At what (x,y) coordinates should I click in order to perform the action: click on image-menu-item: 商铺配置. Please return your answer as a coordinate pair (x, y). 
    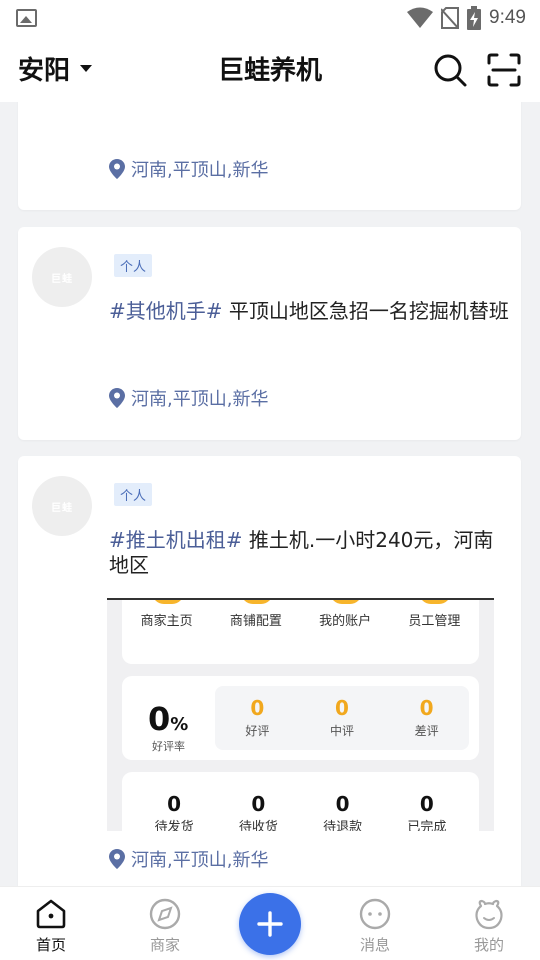
    Looking at the image, I should click on (256, 614).